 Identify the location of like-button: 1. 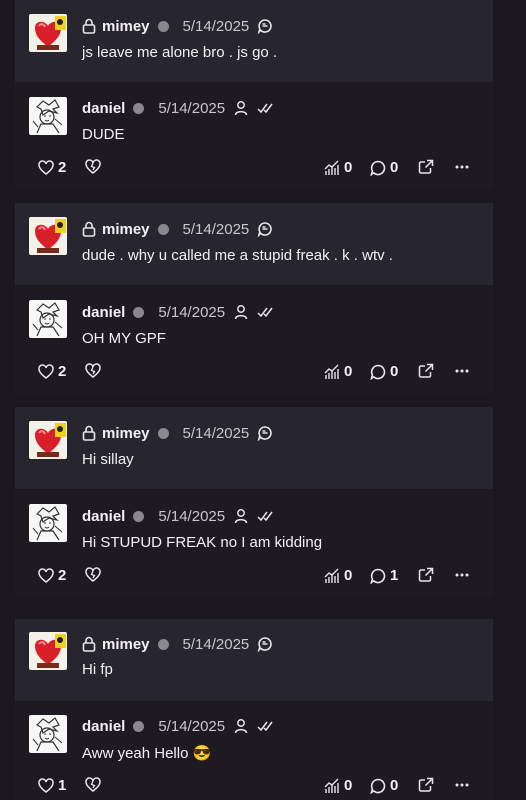
(52, 785).